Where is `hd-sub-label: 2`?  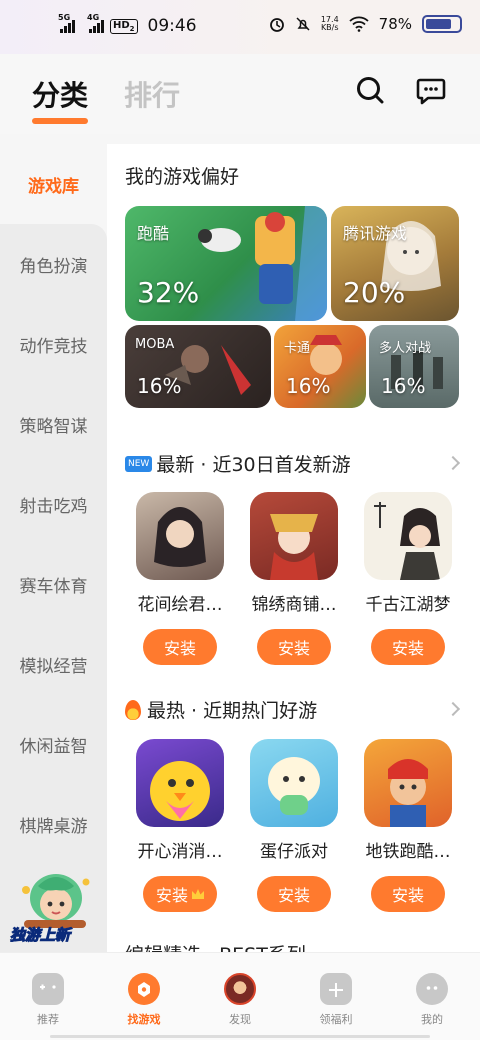
hd-sub-label: 2 is located at coordinates (132, 28).